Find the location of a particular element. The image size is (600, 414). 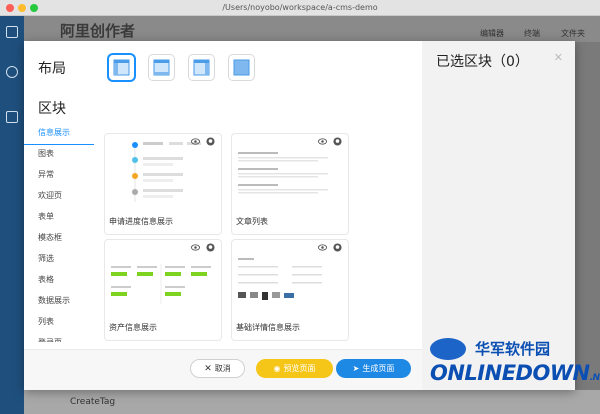

layout-aside-content-icon is located at coordinates (201, 67).